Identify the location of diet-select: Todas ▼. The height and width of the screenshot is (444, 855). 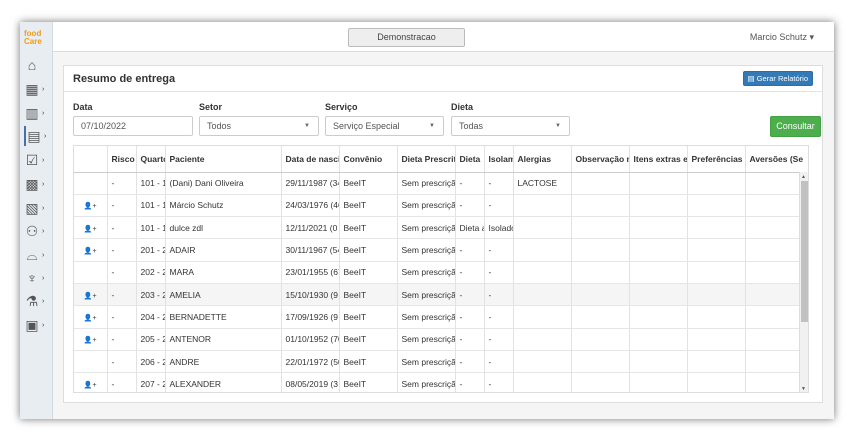
(510, 126).